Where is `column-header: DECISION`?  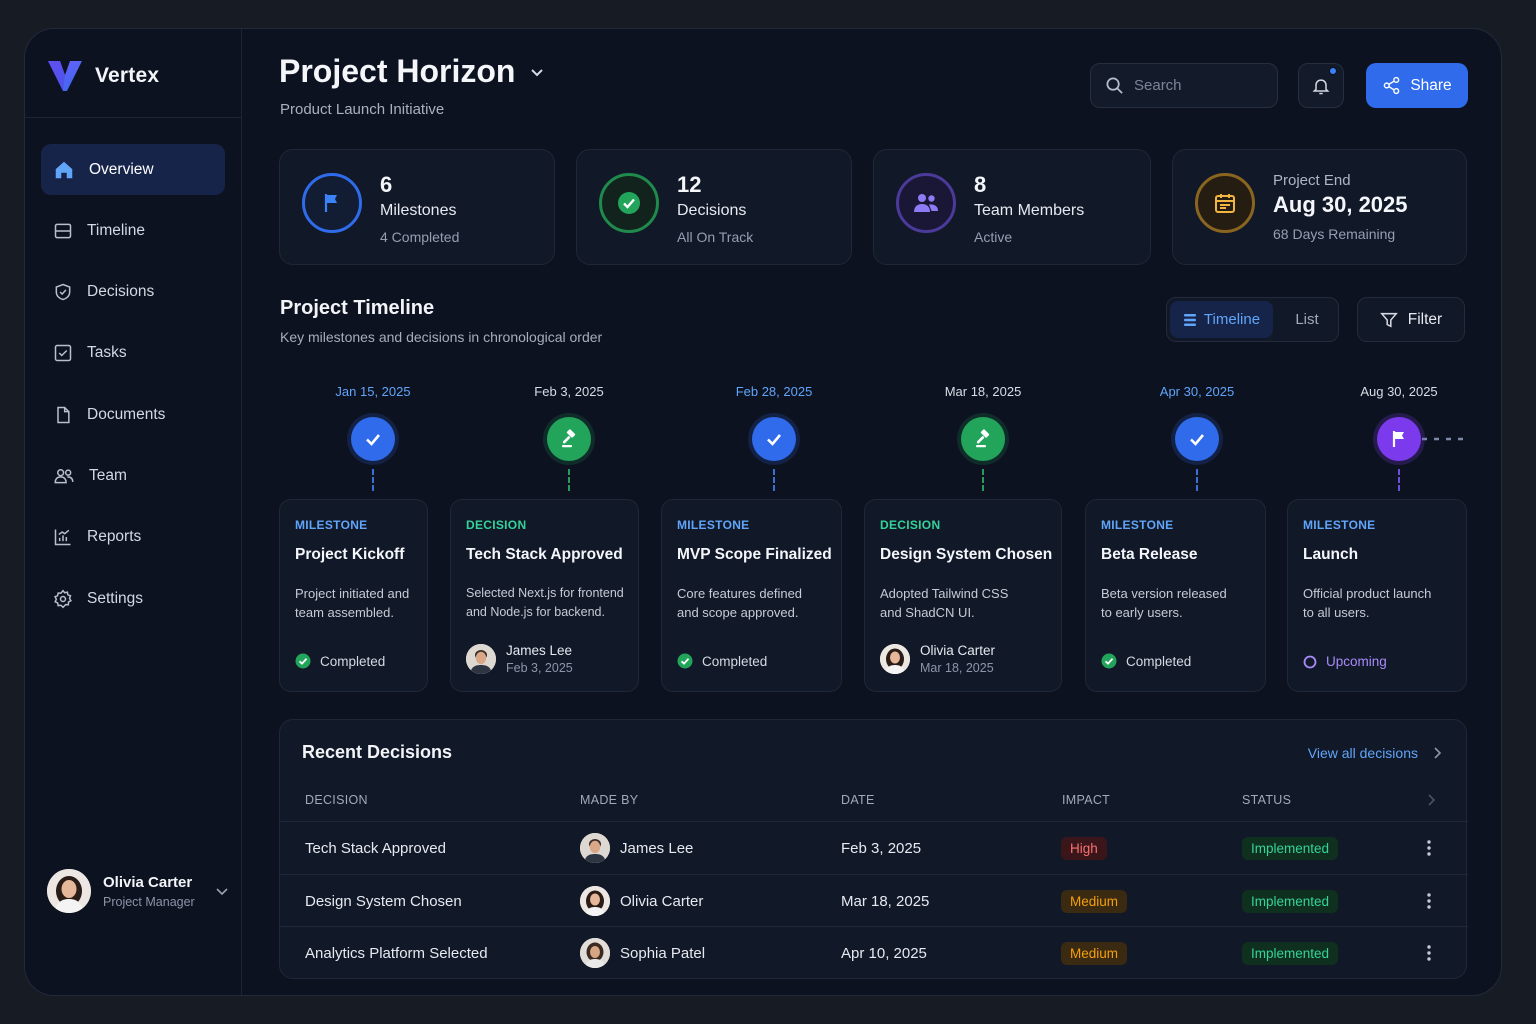 column-header: DECISION is located at coordinates (336, 800).